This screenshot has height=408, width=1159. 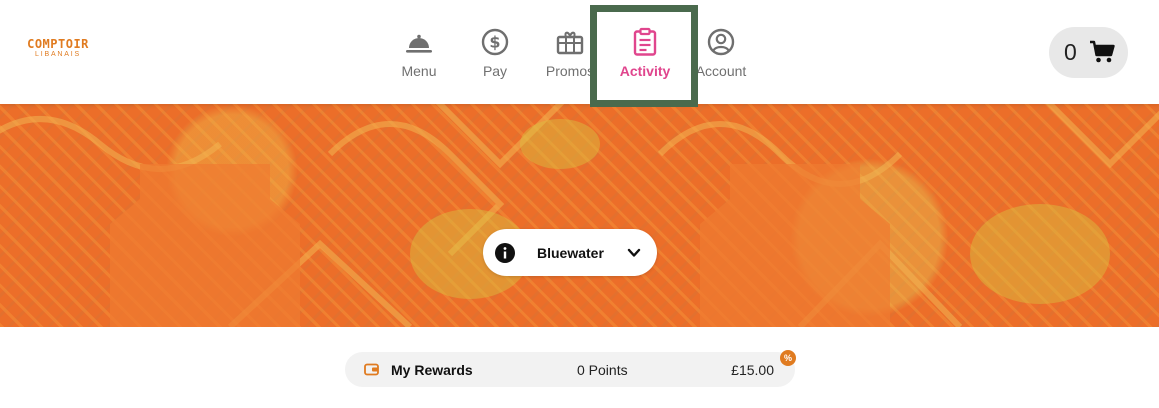 What do you see at coordinates (505, 253) in the screenshot?
I see `info-icon` at bounding box center [505, 253].